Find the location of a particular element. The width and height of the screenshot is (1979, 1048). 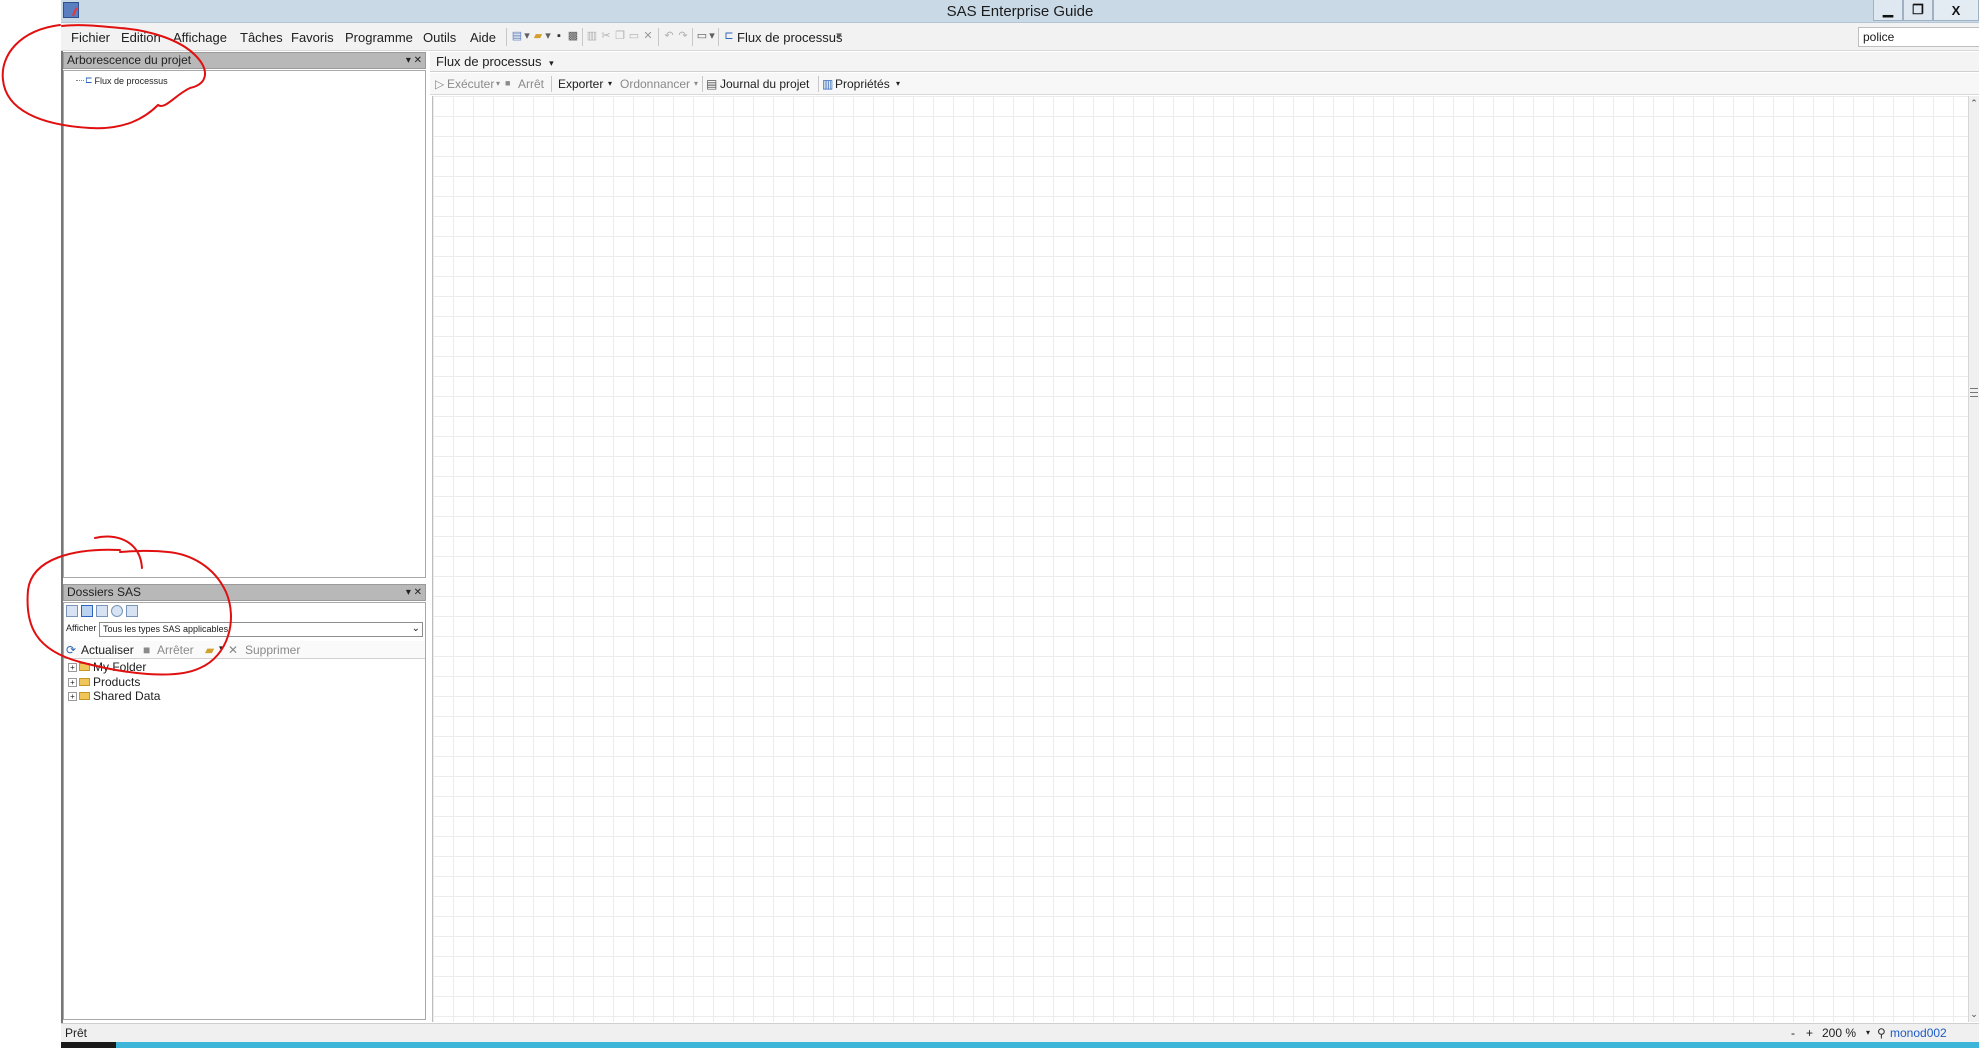

open-folder-icon: ▰ is located at coordinates (538, 36).